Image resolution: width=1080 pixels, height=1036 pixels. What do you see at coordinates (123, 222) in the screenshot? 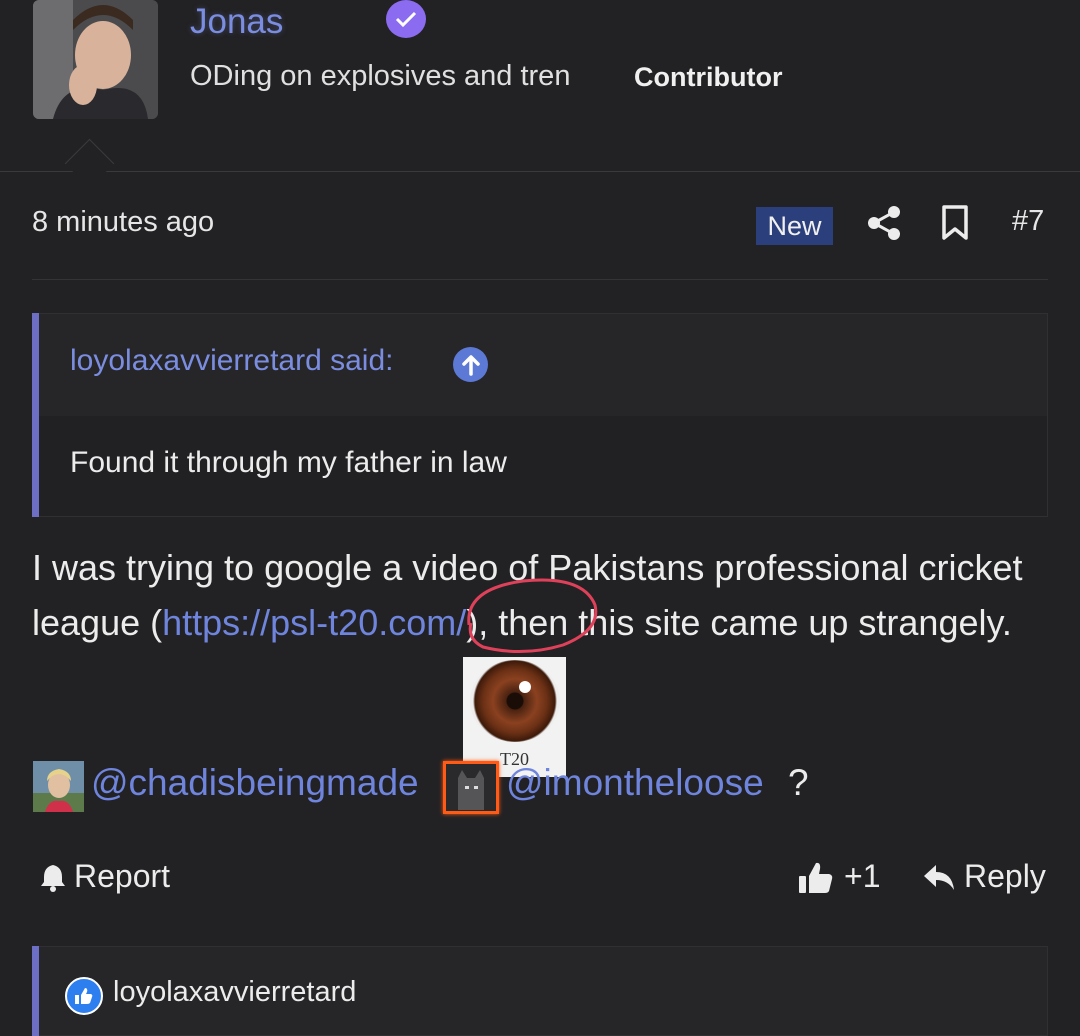
I see `post-timestamp: 8 minutes ago` at bounding box center [123, 222].